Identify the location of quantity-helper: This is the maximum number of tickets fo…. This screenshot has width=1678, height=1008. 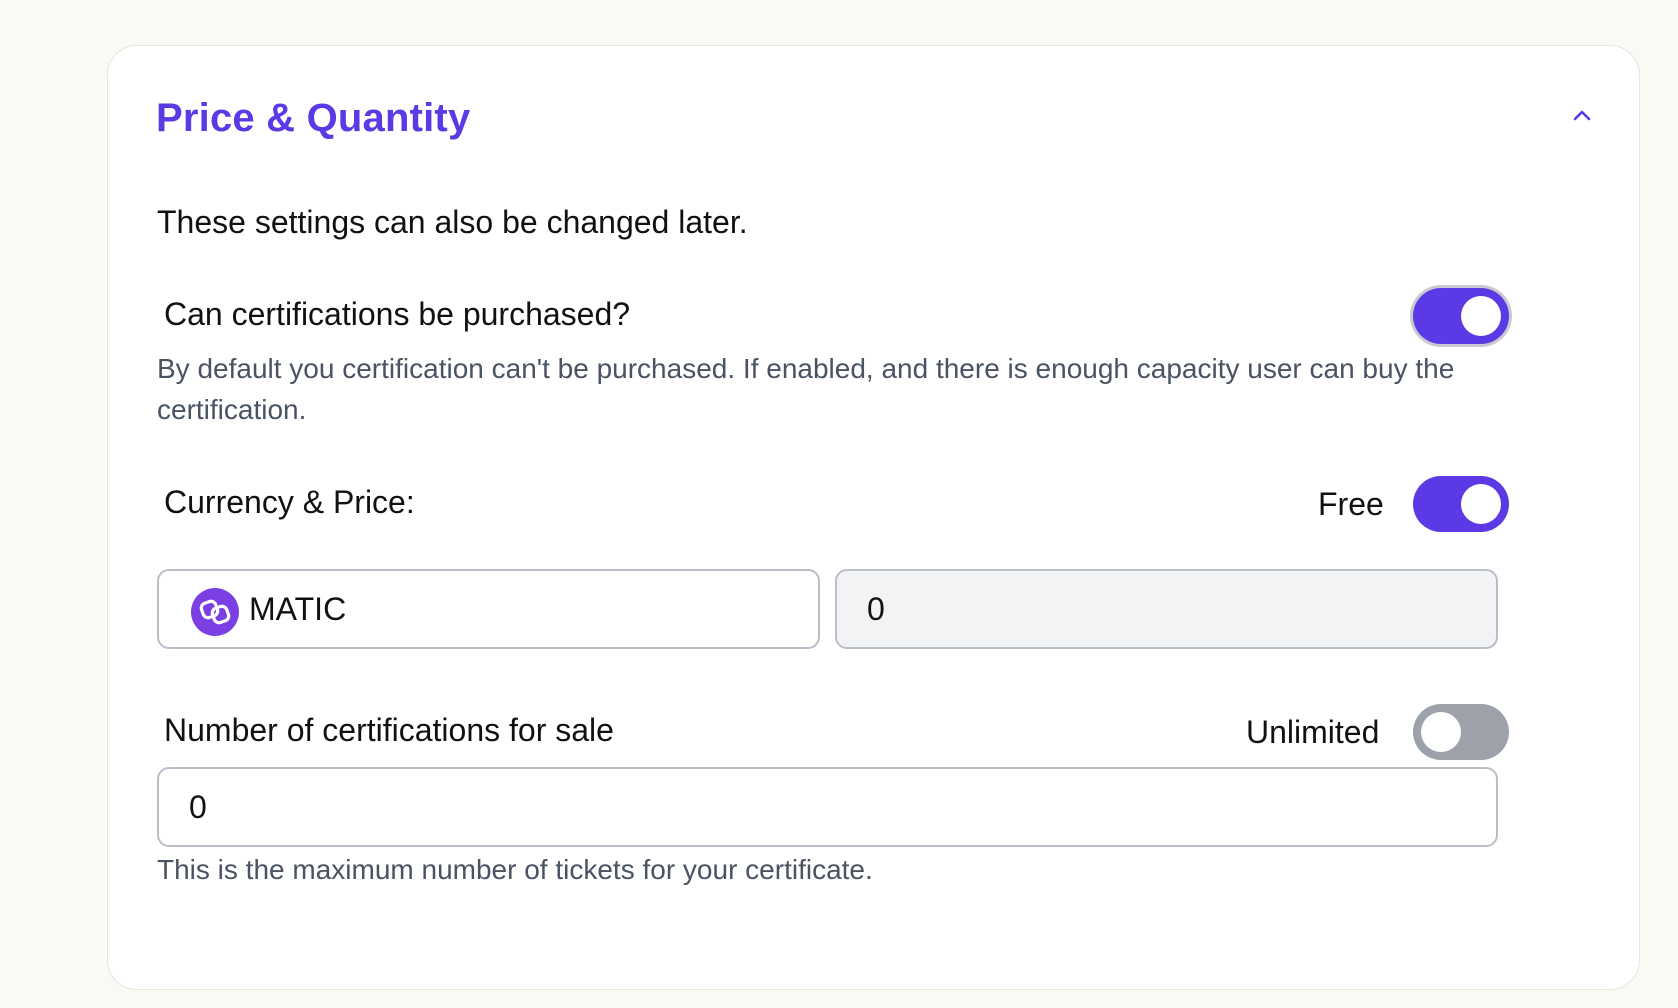
(515, 869).